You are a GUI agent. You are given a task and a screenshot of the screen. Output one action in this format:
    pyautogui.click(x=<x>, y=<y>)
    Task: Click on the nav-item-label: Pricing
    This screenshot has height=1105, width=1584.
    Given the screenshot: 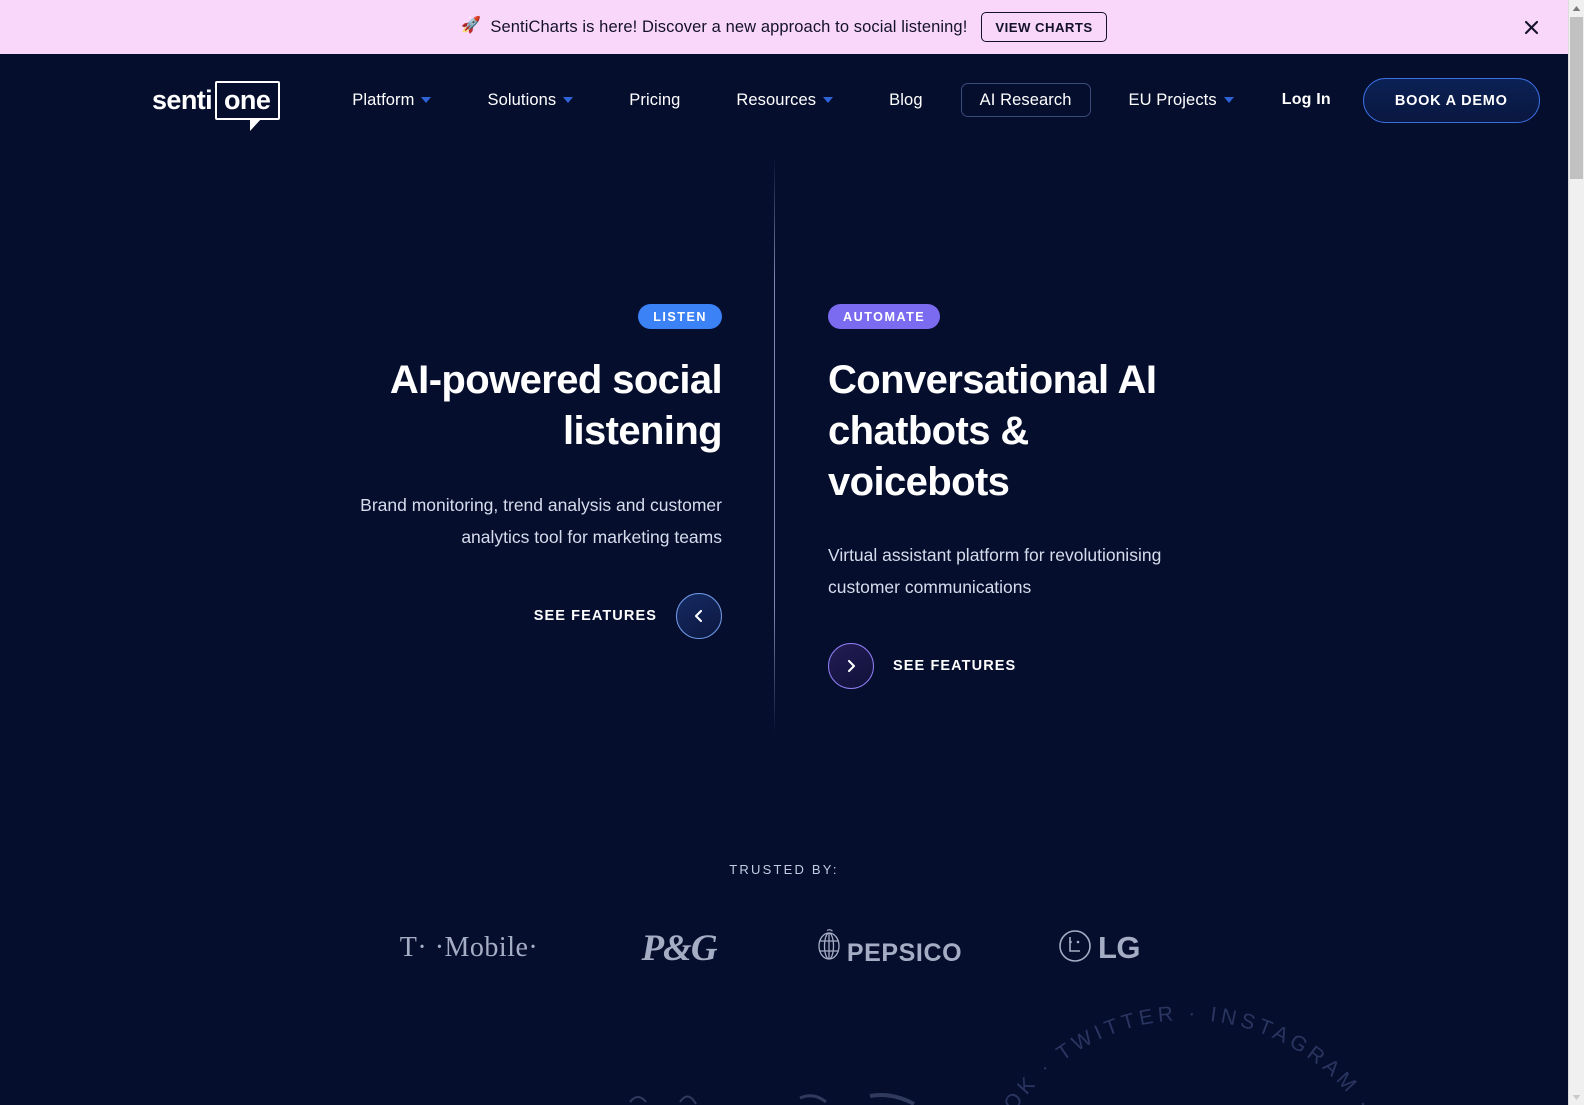 What is the action you would take?
    pyautogui.click(x=655, y=99)
    